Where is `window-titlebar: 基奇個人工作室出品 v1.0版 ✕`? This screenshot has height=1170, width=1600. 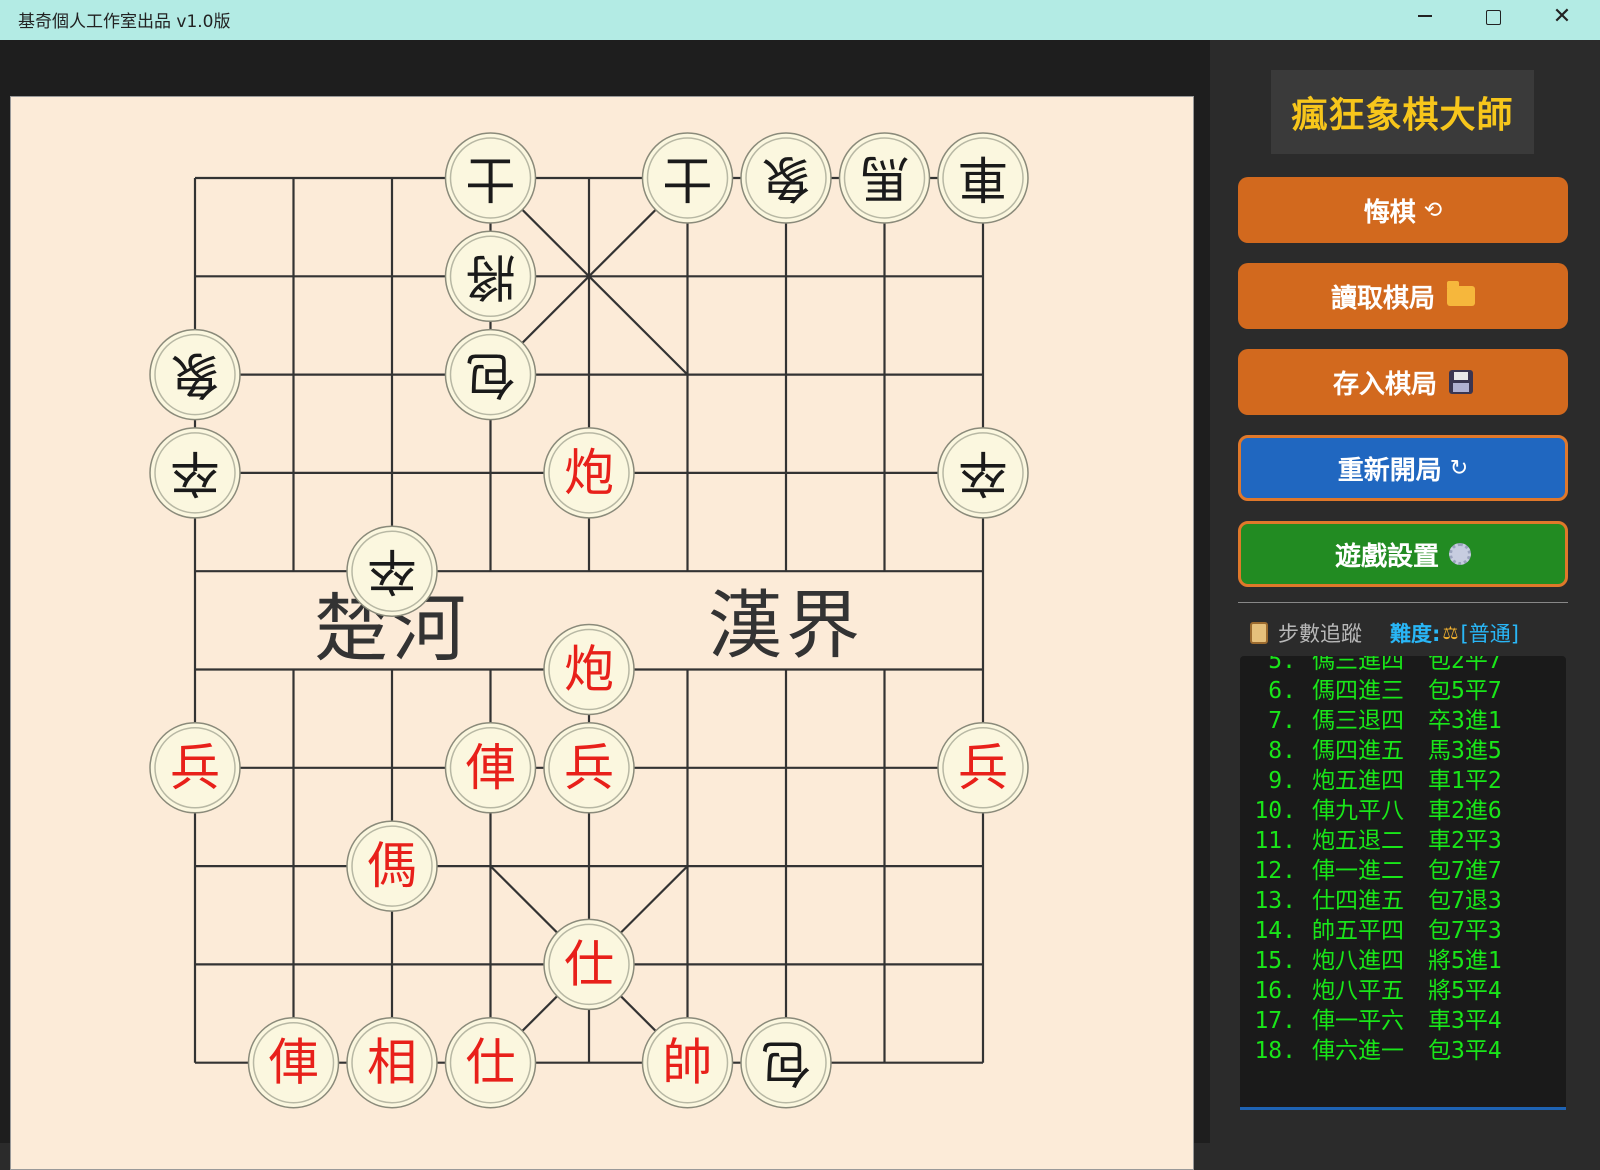 window-titlebar: 基奇個人工作室出品 v1.0版 ✕ is located at coordinates (800, 20).